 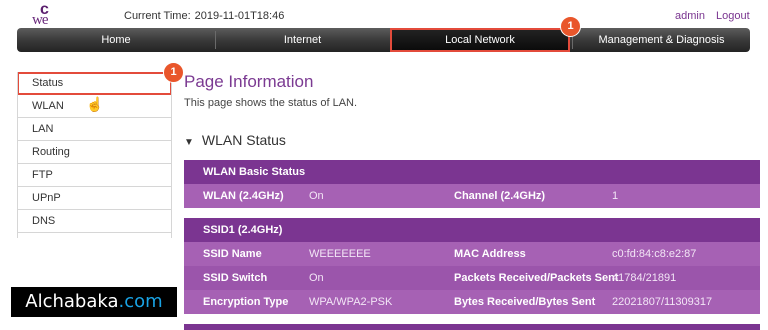 What do you see at coordinates (189, 142) in the screenshot?
I see `collapse-triangle-icon: ▼` at bounding box center [189, 142].